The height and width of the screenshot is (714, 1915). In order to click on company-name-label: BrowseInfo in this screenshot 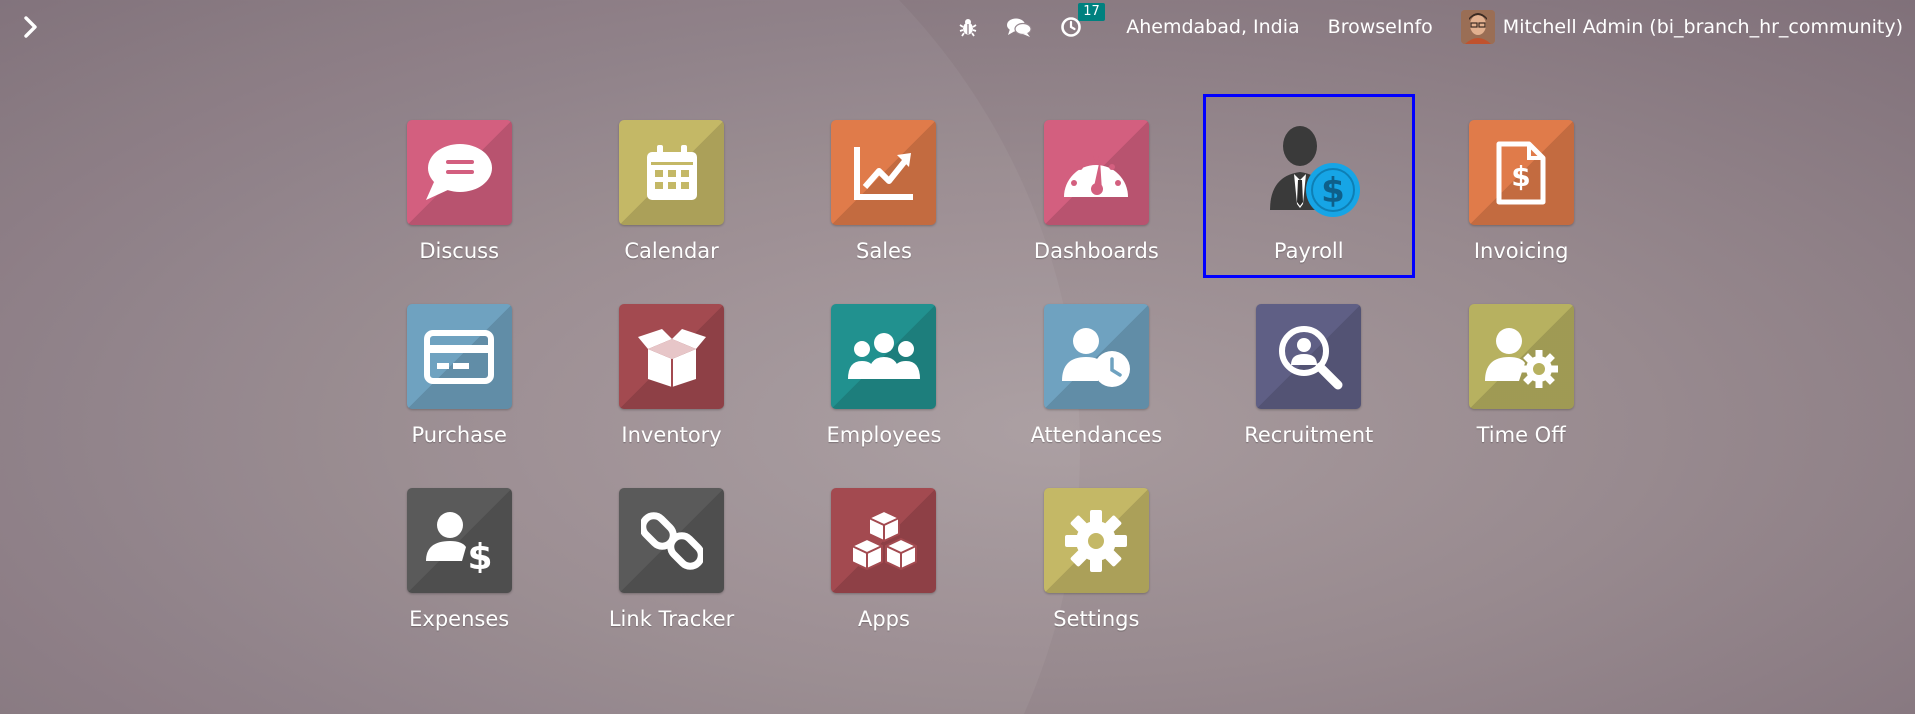, I will do `click(1380, 27)`.